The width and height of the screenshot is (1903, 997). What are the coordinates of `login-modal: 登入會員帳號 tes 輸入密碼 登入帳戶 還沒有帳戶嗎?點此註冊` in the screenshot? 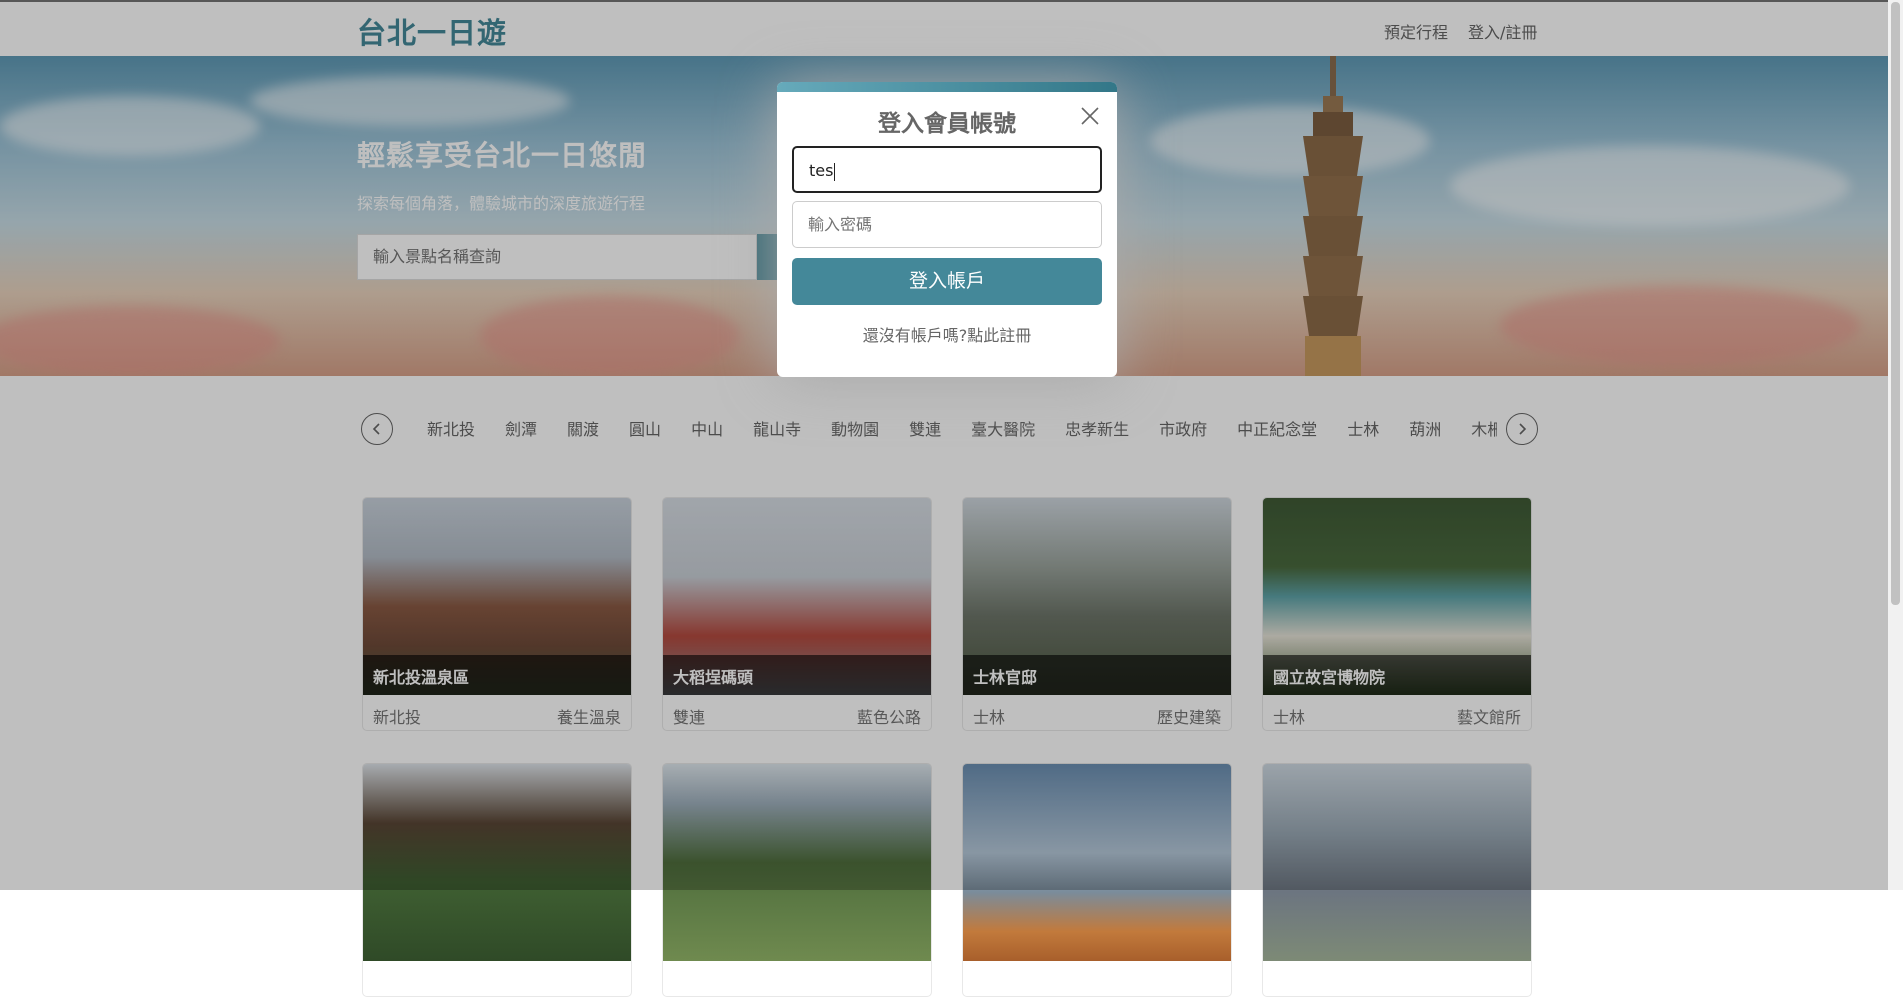 It's located at (947, 229).